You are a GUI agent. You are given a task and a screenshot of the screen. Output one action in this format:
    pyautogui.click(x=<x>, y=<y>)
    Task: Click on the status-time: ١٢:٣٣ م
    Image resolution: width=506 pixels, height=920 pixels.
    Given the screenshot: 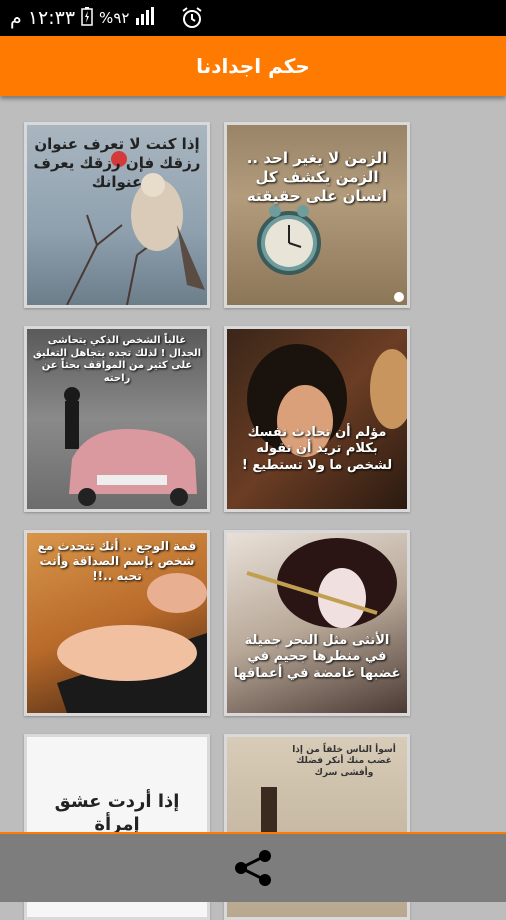 What is the action you would take?
    pyautogui.click(x=43, y=18)
    